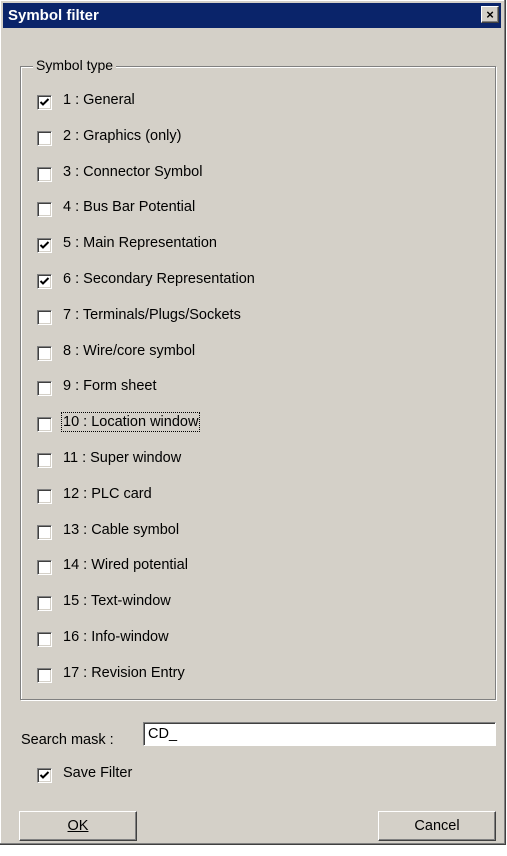  Describe the element at coordinates (129, 207) in the screenshot. I see `symbol-type-label: 4 : Bus Bar Potential` at that location.